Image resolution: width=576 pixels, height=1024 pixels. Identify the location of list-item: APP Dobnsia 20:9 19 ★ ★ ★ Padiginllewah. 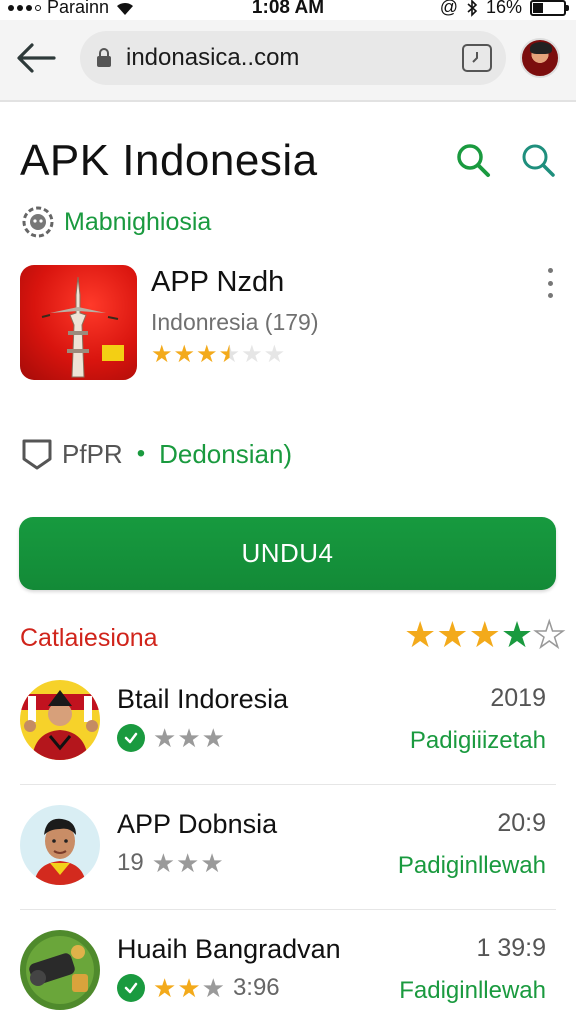
(288, 867).